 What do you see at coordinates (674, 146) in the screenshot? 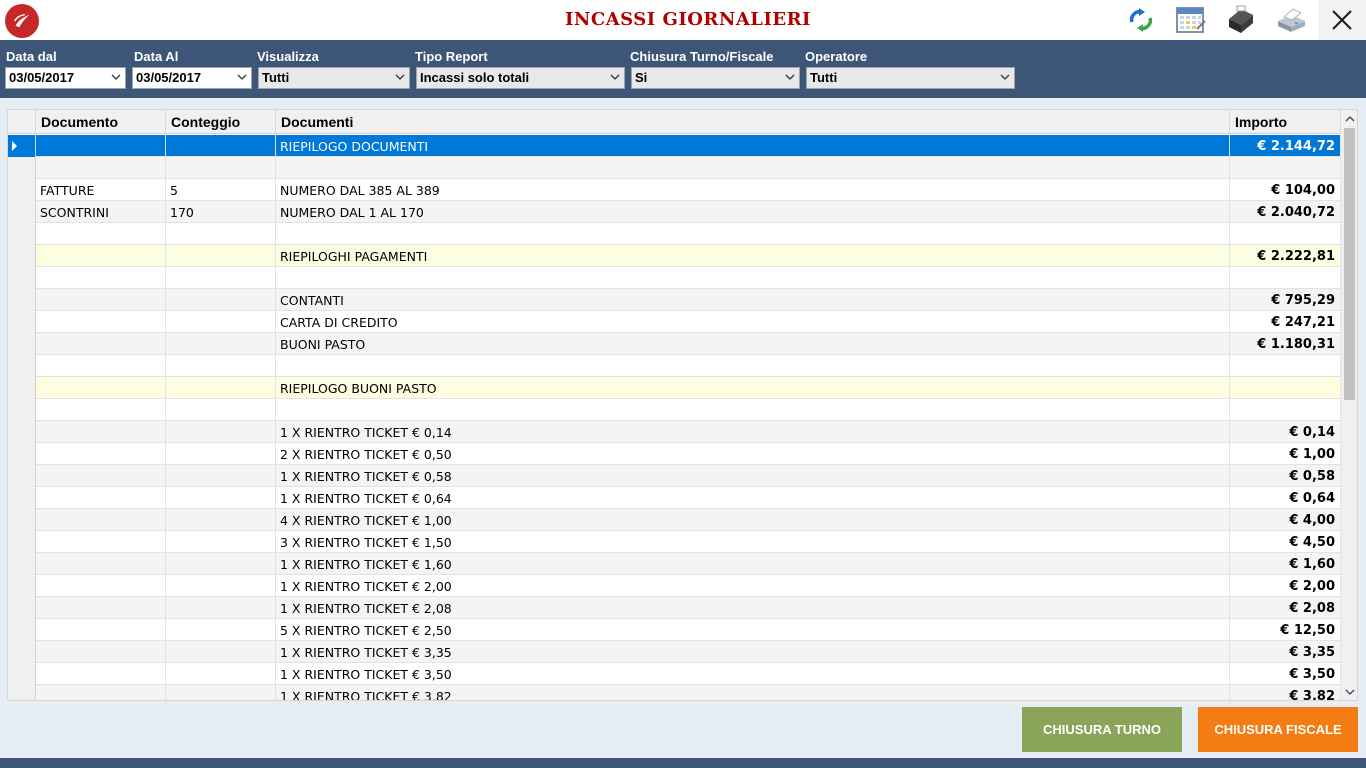
I see `table-row: RIEPILOGO DOCUMENTI € 2.144,72` at bounding box center [674, 146].